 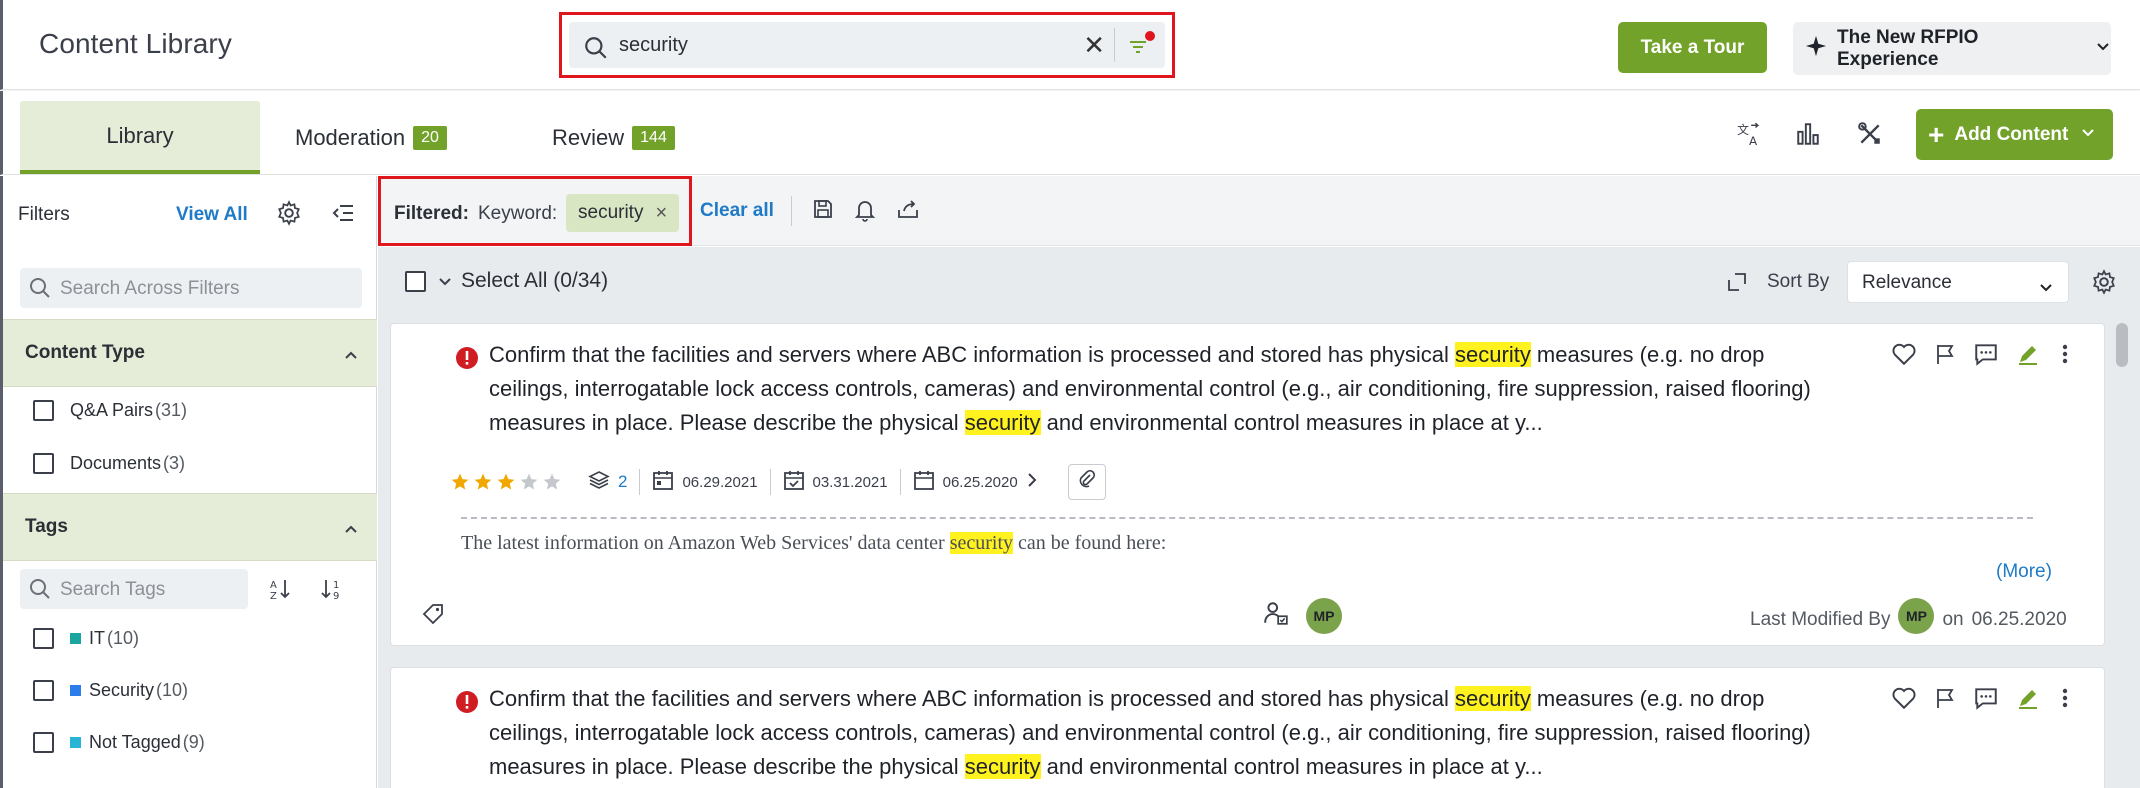 What do you see at coordinates (2024, 572) in the screenshot?
I see `more-link: (More)` at bounding box center [2024, 572].